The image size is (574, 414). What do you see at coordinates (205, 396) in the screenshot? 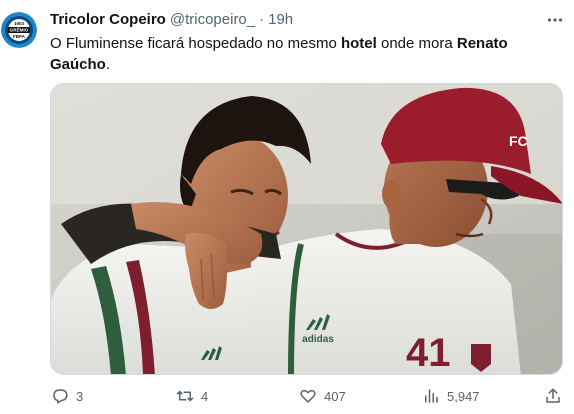
I see `retweet-count: 4` at bounding box center [205, 396].